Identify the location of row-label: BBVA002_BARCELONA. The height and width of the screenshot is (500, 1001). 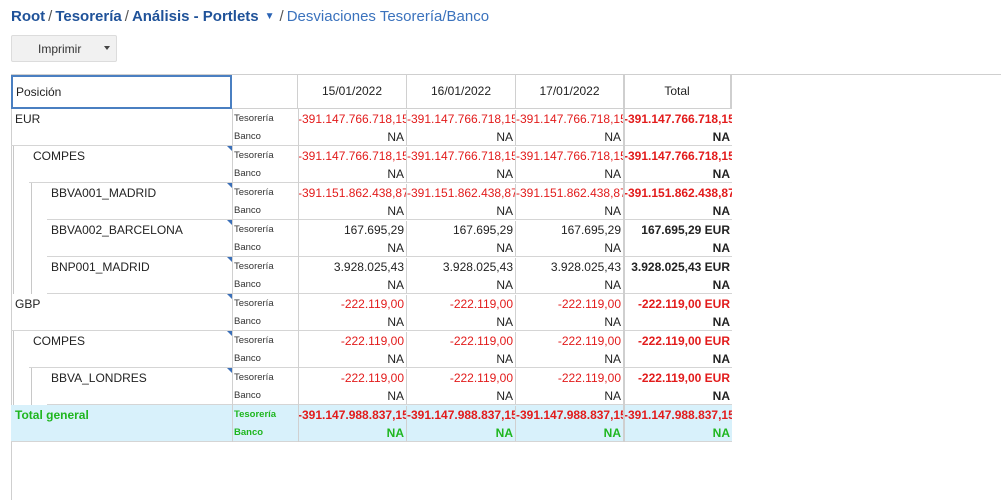
(141, 238).